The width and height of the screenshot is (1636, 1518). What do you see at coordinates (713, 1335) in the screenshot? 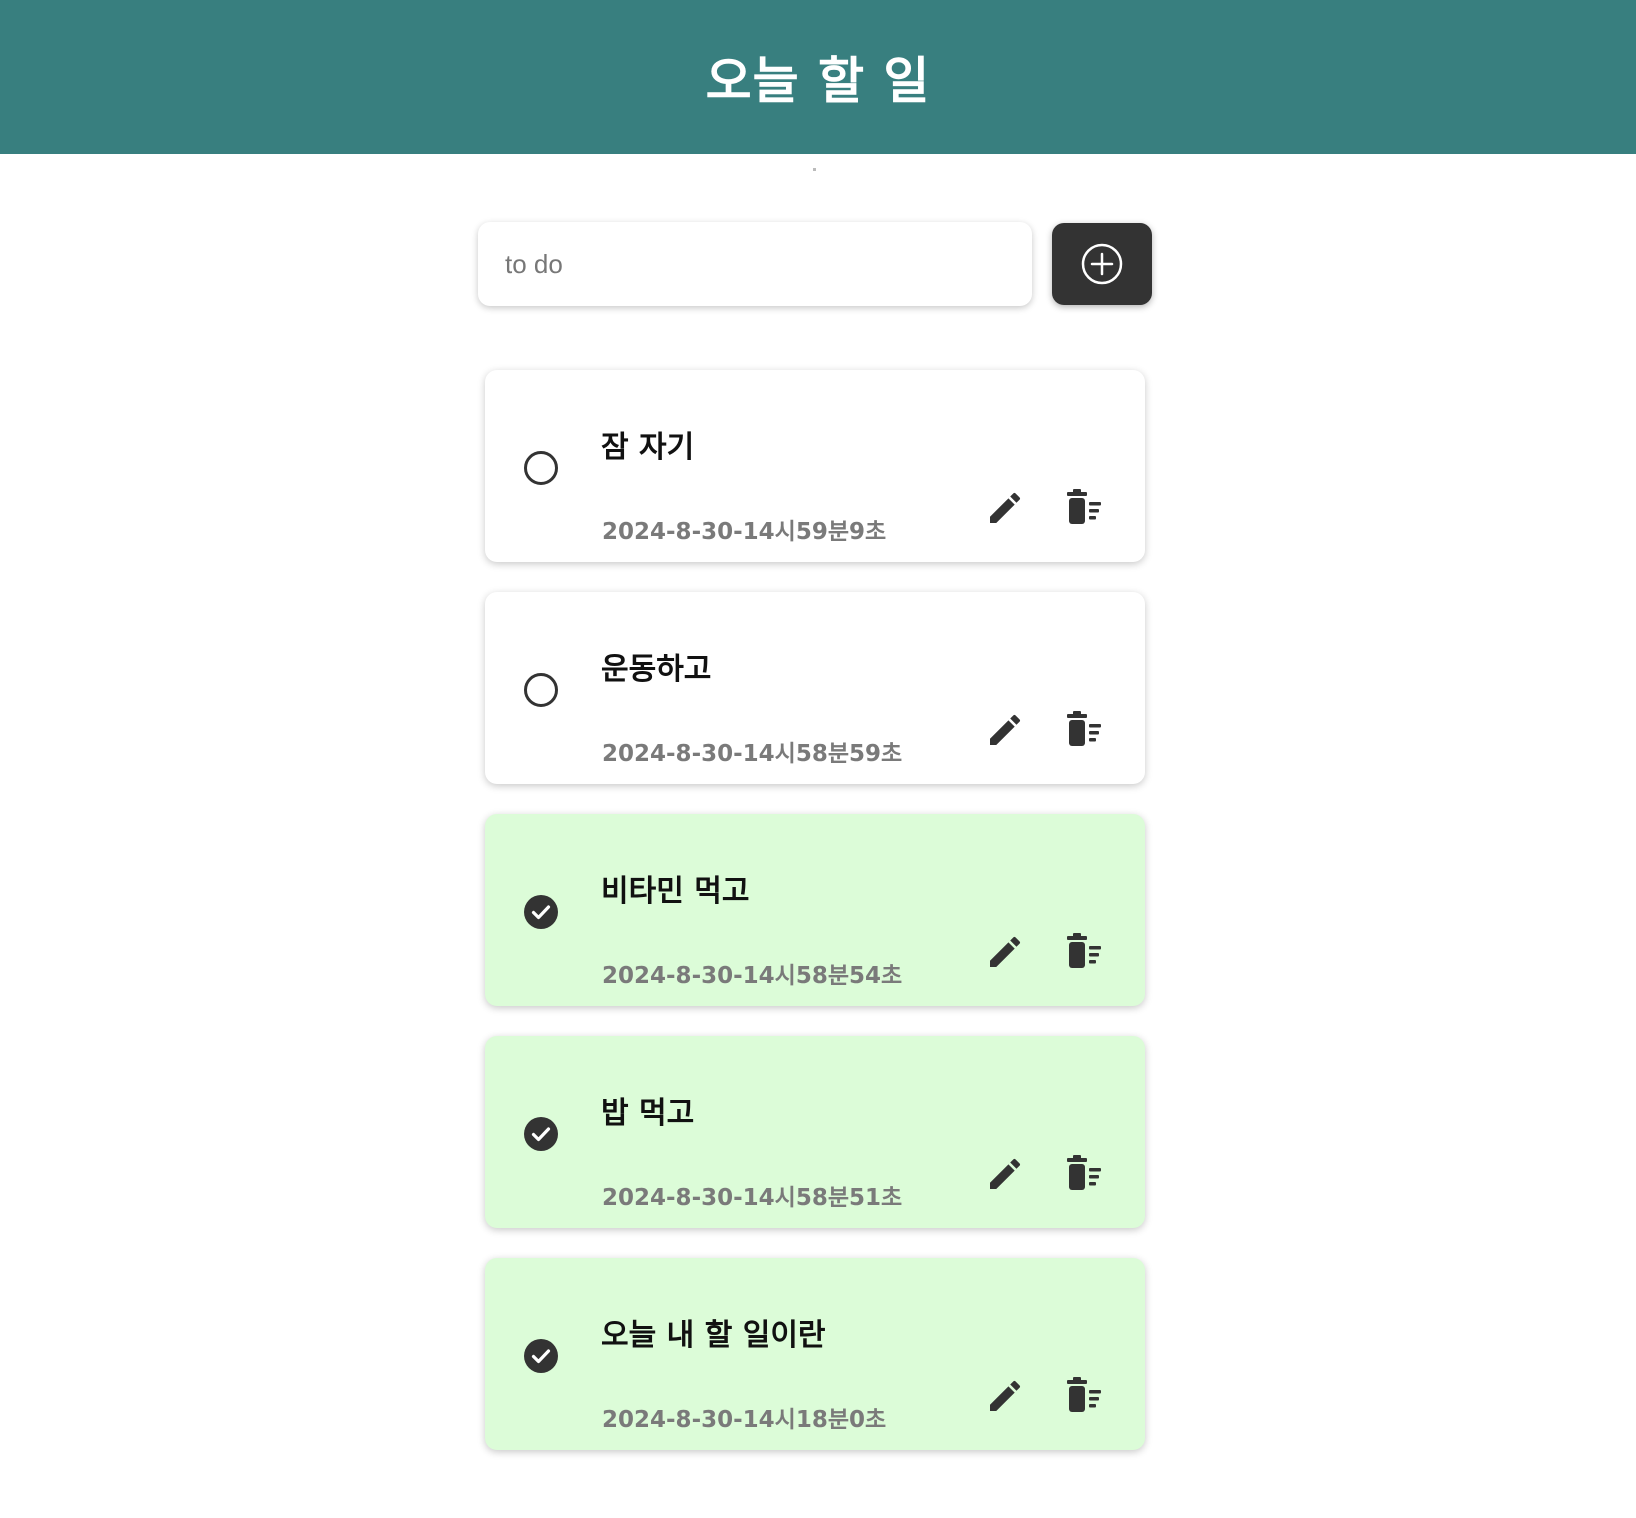
I see `todo-title: 오늘 내 할 일이란` at bounding box center [713, 1335].